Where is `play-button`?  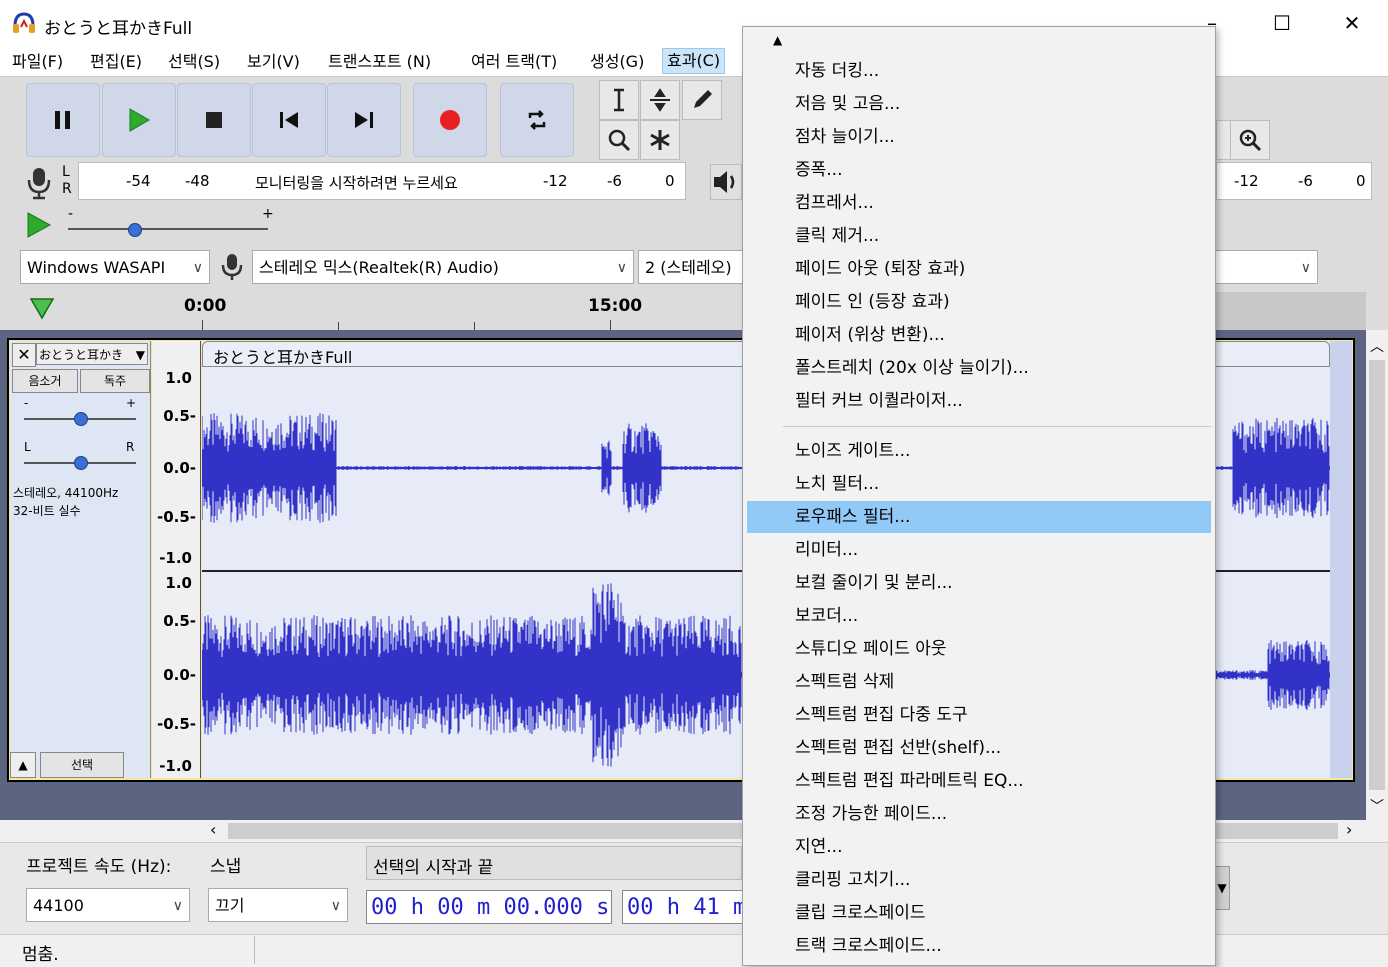
play-button is located at coordinates (139, 120).